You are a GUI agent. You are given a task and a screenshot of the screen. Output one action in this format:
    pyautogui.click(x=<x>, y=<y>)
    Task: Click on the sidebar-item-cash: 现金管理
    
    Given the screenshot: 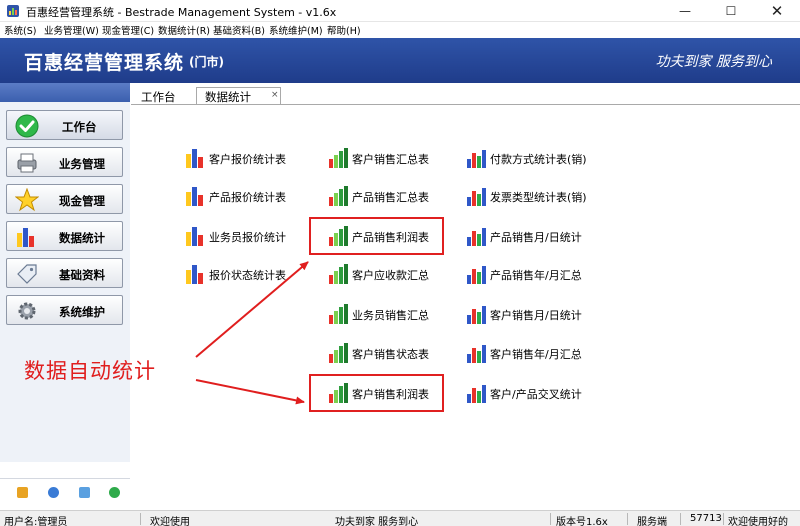 What is the action you would take?
    pyautogui.click(x=64, y=199)
    